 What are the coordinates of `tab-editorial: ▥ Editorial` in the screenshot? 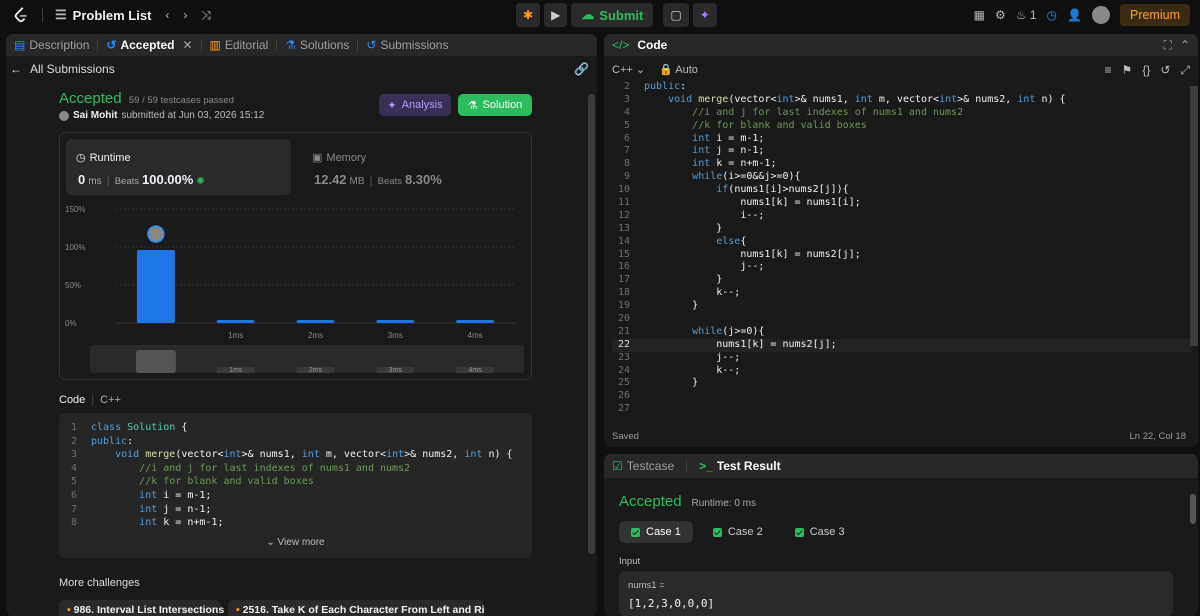 It's located at (239, 45).